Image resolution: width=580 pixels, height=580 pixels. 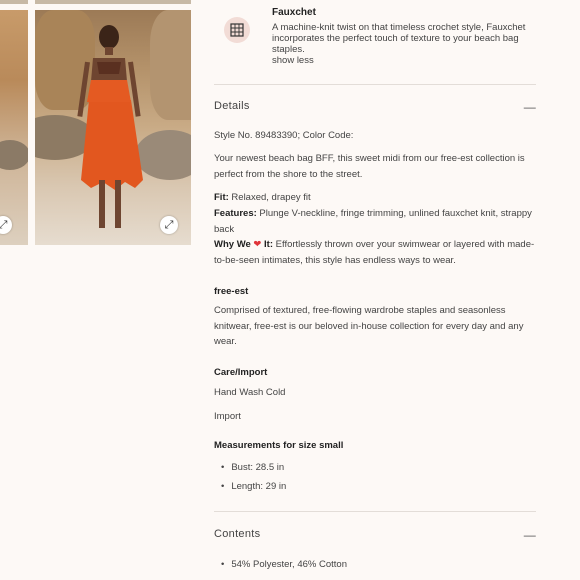 What do you see at coordinates (232, 106) in the screenshot?
I see `details-heading: Details` at bounding box center [232, 106].